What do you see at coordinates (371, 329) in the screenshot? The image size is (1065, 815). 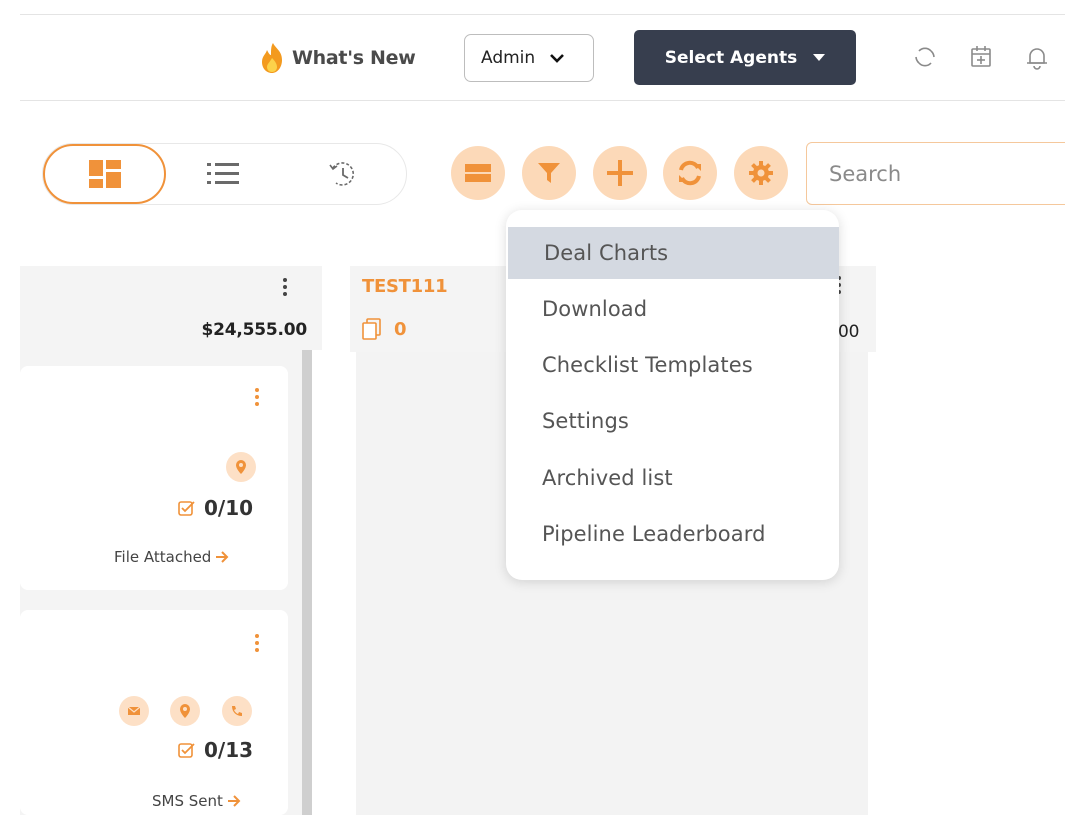 I see `copy-icon` at bounding box center [371, 329].